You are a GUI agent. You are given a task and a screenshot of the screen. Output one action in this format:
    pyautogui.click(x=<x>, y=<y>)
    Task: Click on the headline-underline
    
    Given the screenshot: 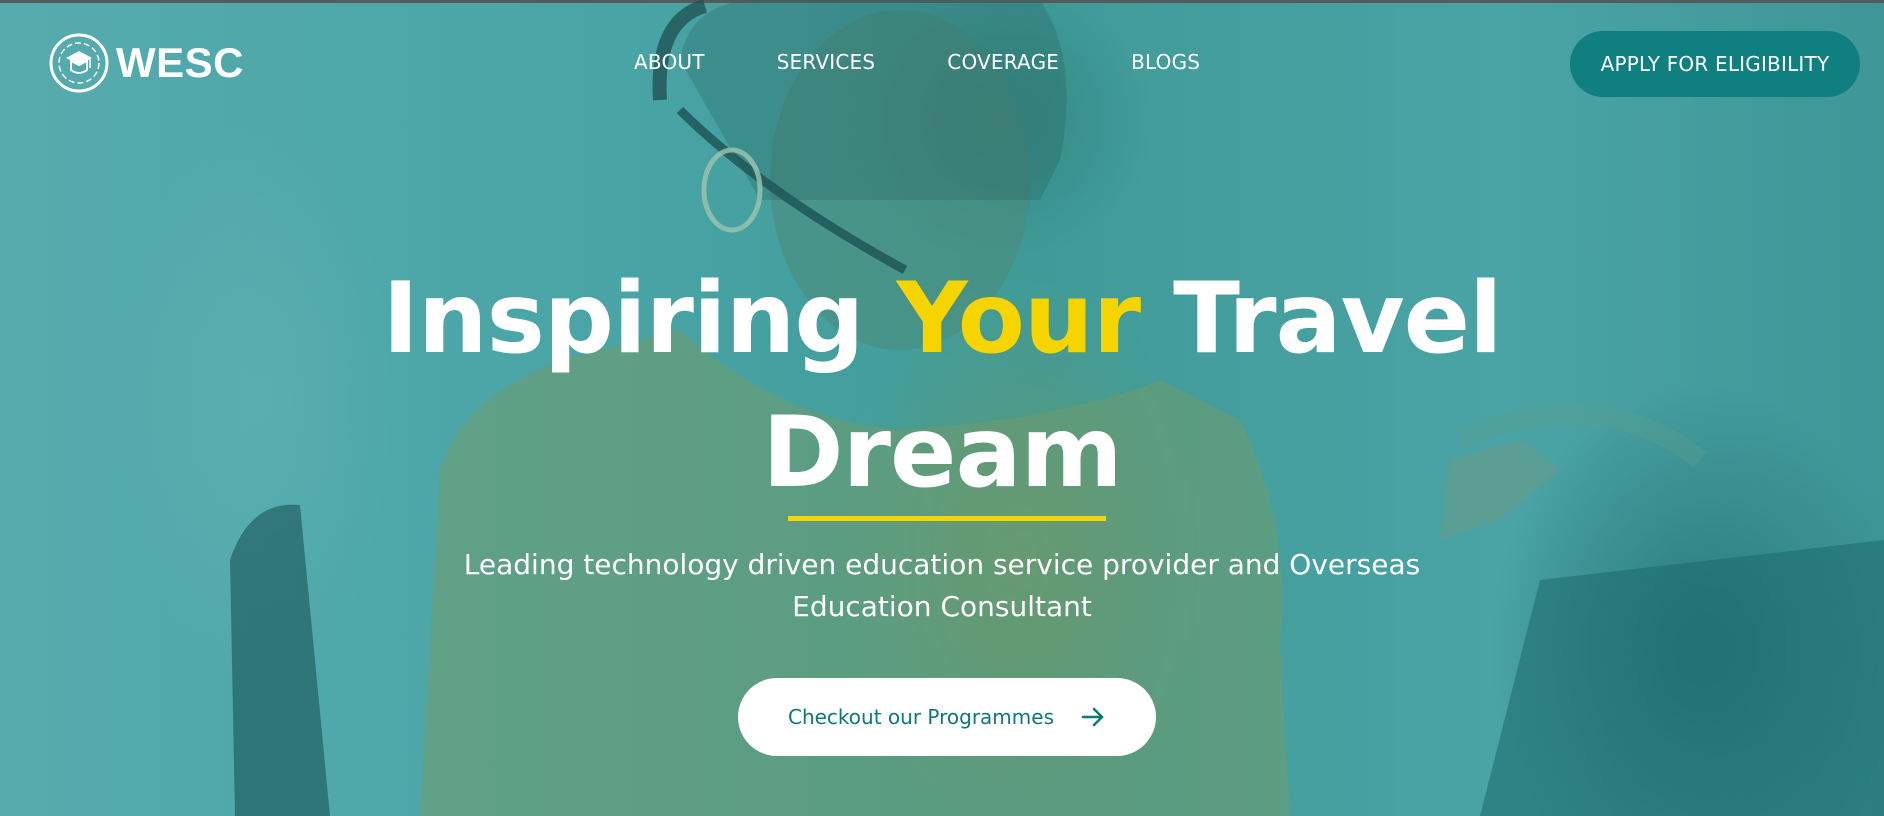 What is the action you would take?
    pyautogui.click(x=947, y=518)
    